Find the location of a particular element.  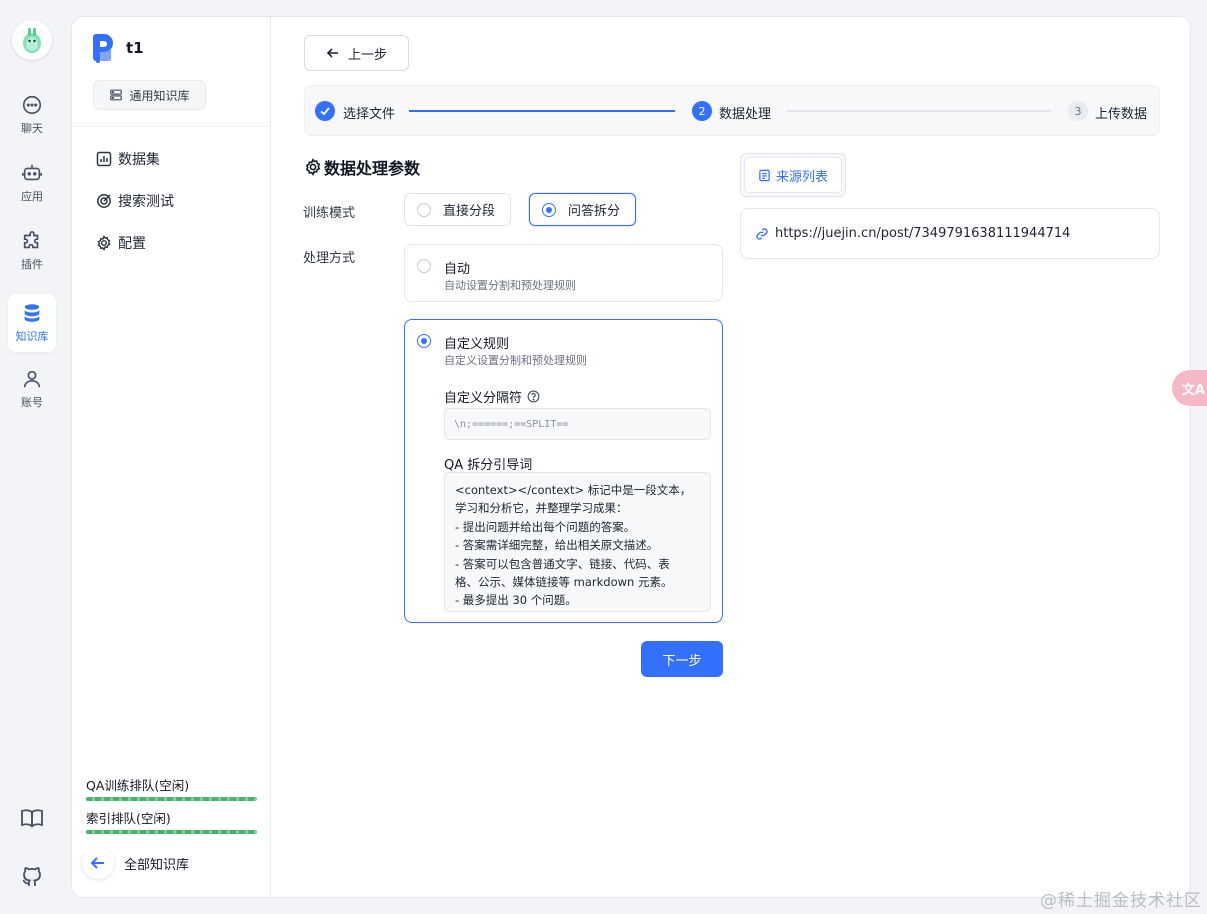

github-button is located at coordinates (32, 876).